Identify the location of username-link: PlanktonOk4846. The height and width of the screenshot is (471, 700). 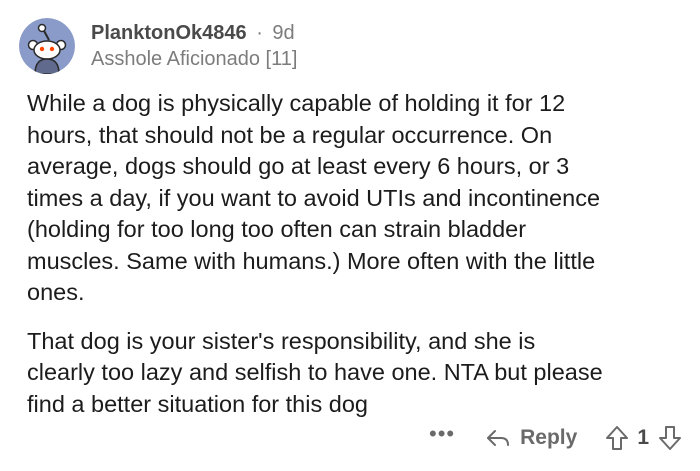
(169, 33).